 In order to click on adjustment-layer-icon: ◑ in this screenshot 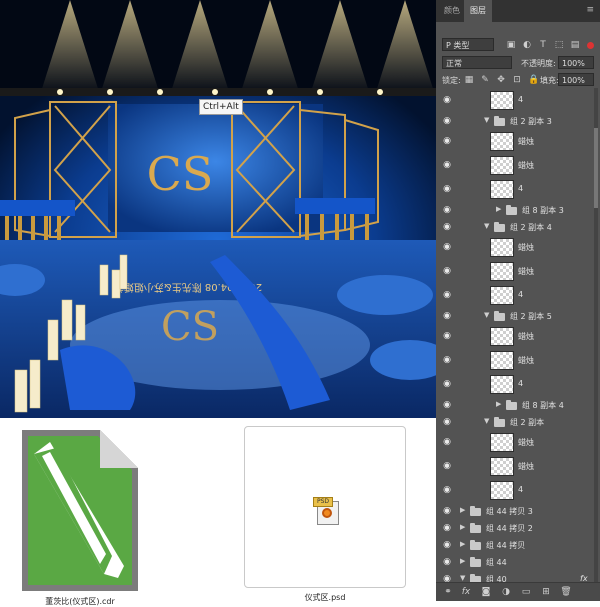, I will do `click(506, 592)`.